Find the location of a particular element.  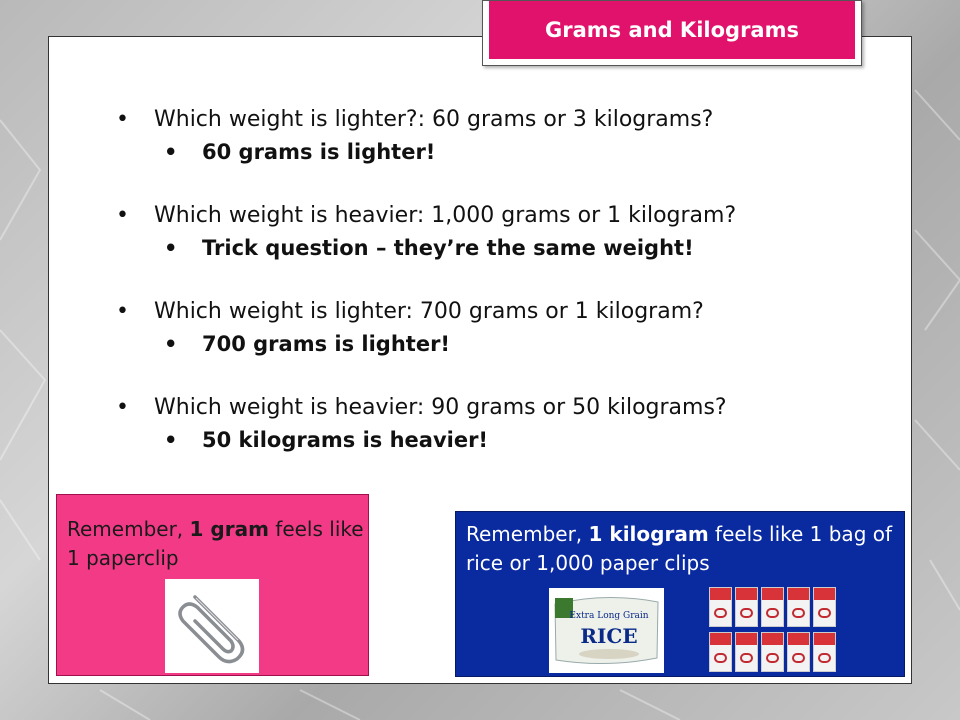

answer-item: • 700 grams is lighter! is located at coordinates (502, 344).